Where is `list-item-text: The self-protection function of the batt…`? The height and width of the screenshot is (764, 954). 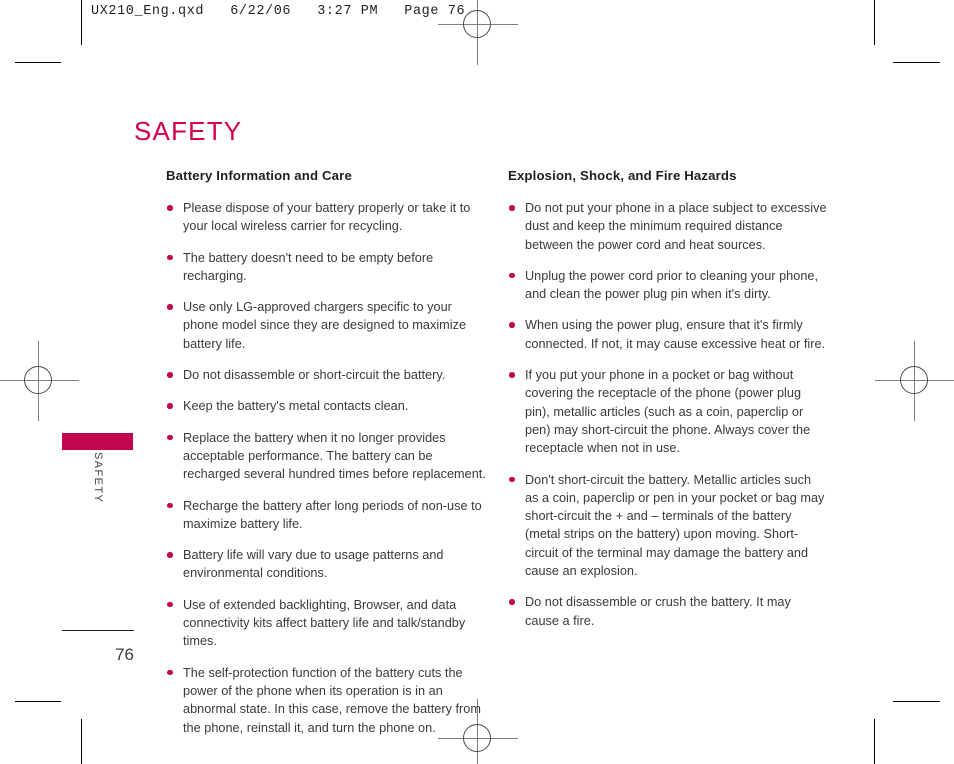
list-item-text: The self-protection function of the batt… is located at coordinates (332, 700).